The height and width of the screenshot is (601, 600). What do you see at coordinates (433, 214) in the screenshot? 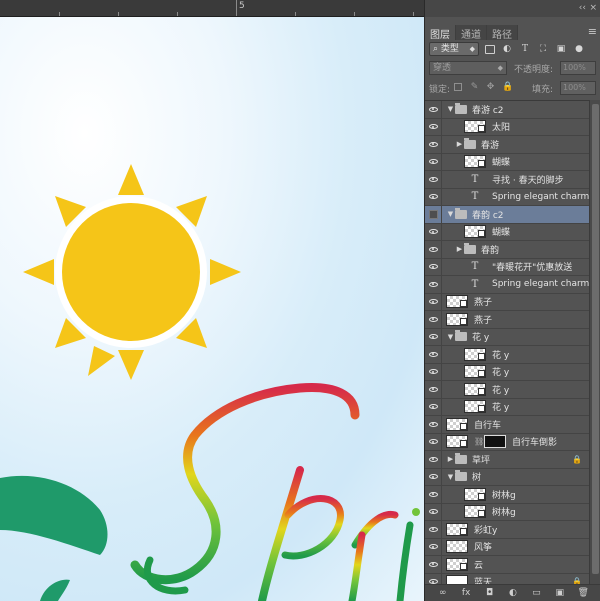
I see `visibility-hidden-icon` at bounding box center [433, 214].